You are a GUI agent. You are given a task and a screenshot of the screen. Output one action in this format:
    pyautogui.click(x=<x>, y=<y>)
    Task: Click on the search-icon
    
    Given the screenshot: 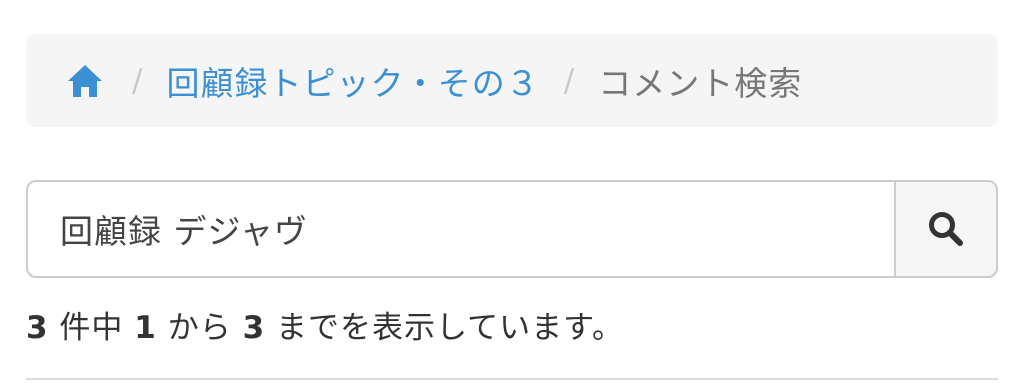 What is the action you would take?
    pyautogui.click(x=946, y=229)
    